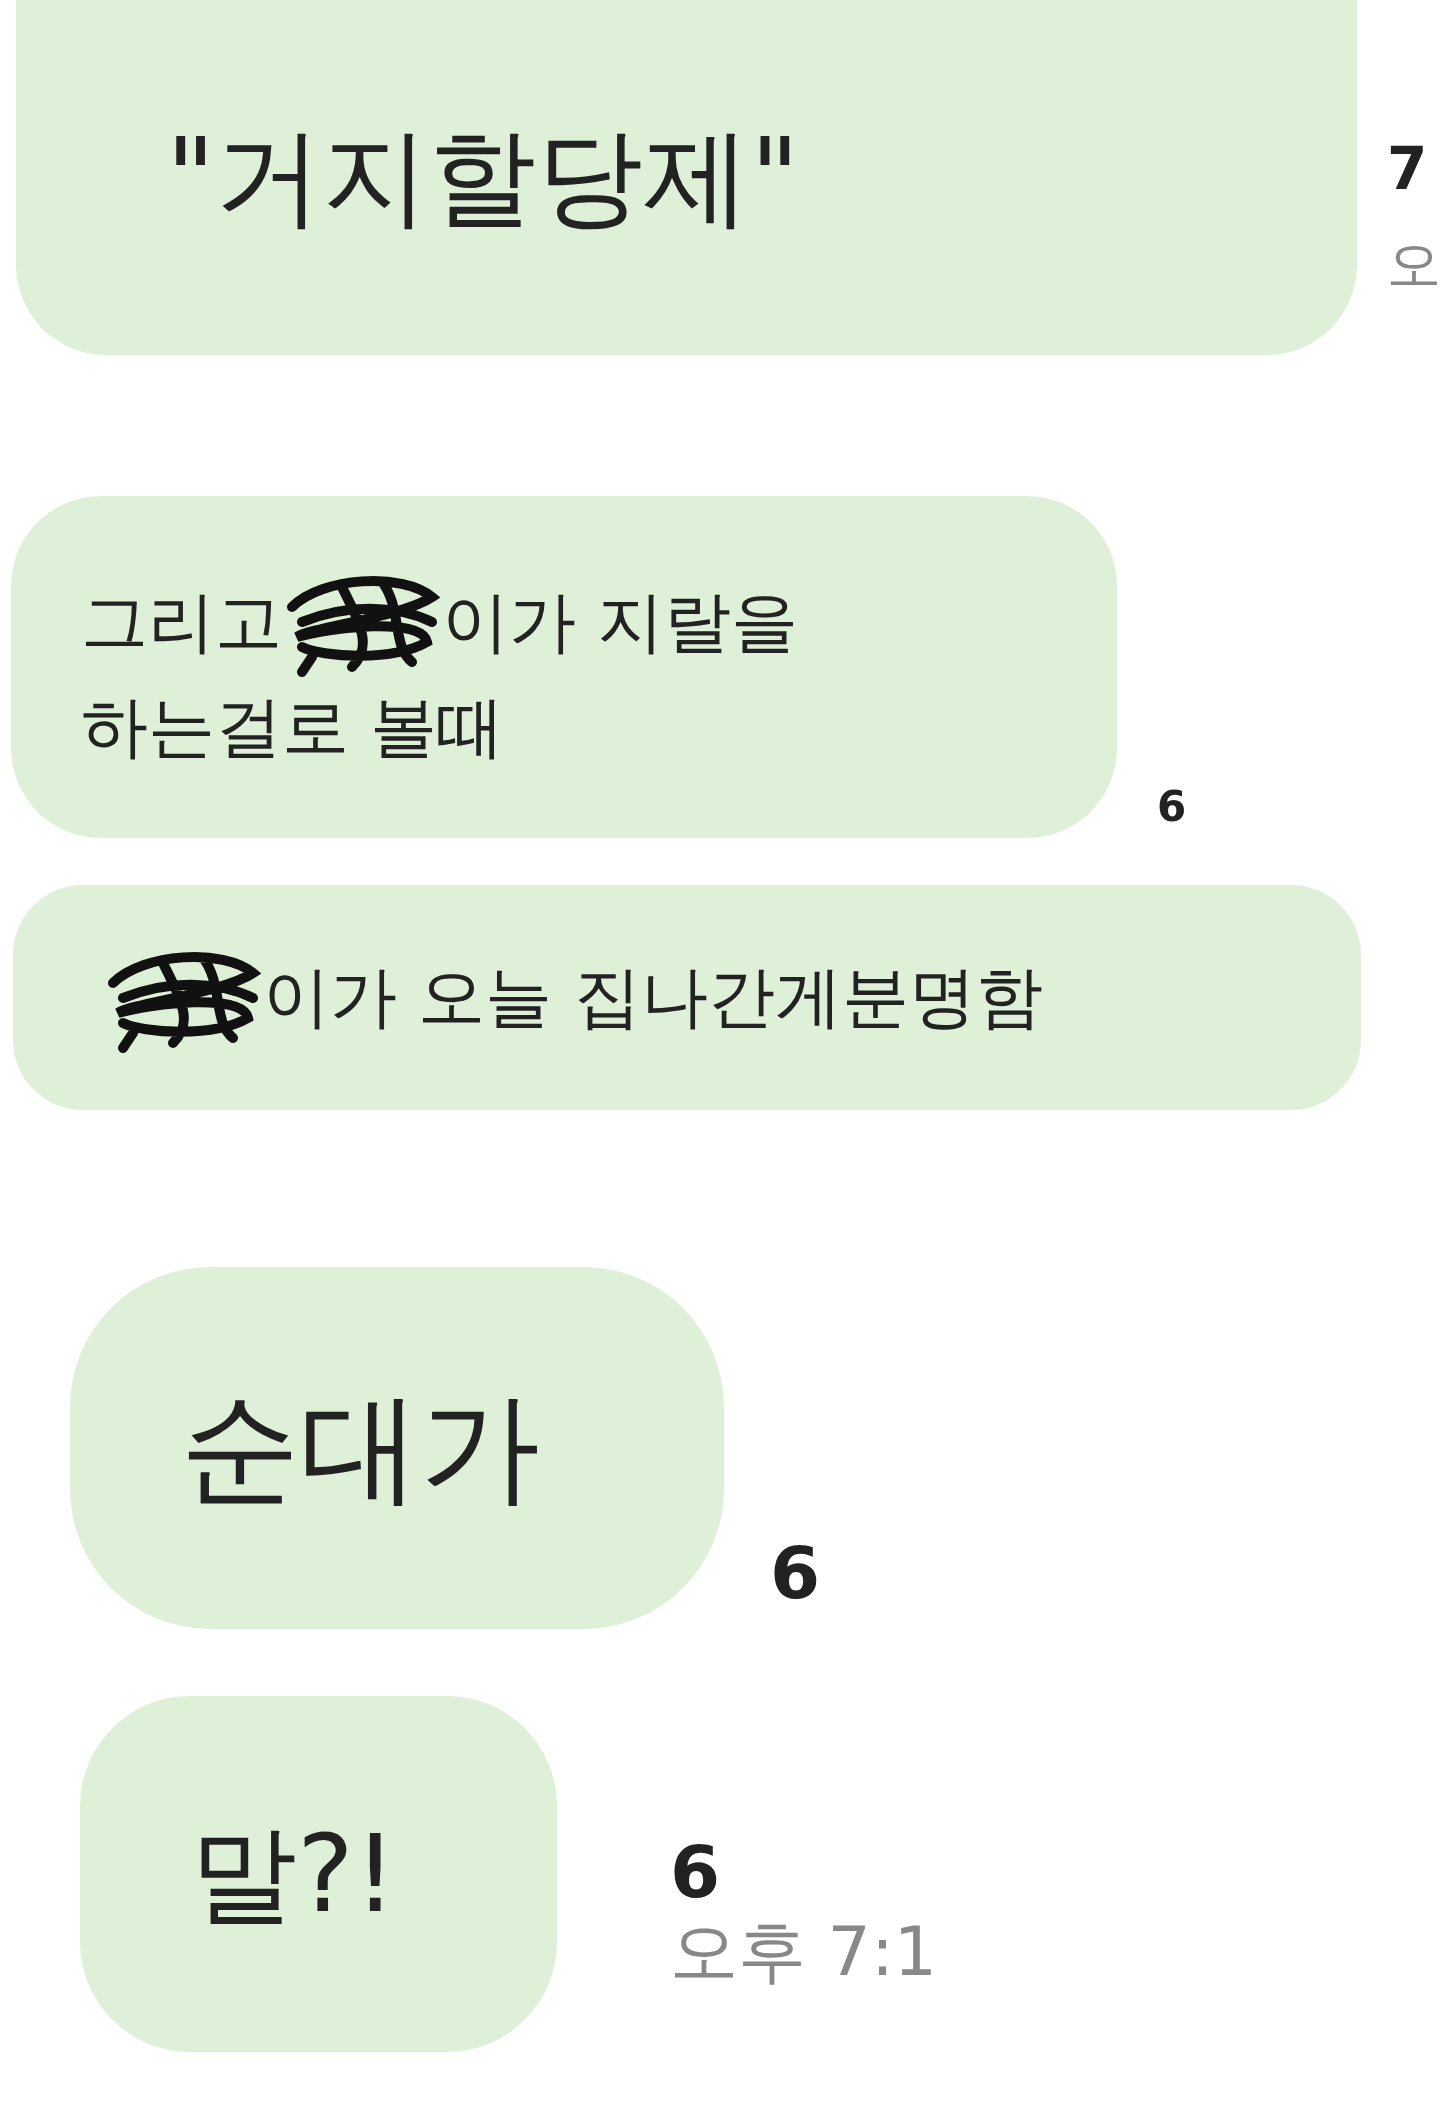  What do you see at coordinates (360, 1448) in the screenshot?
I see `message-text: 순대가` at bounding box center [360, 1448].